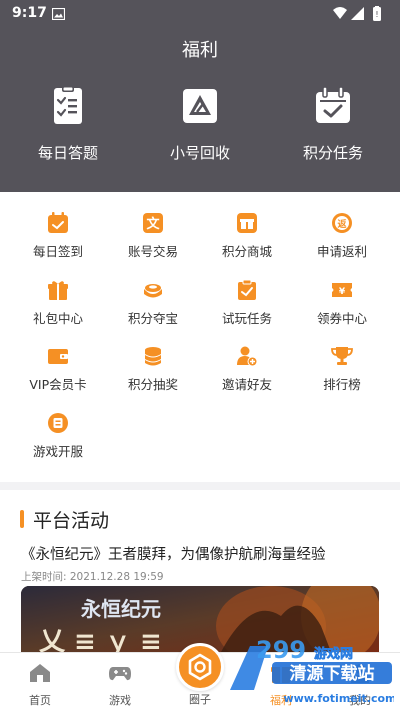  Describe the element at coordinates (58, 222) in the screenshot. I see `calendar-sign-icon` at that location.